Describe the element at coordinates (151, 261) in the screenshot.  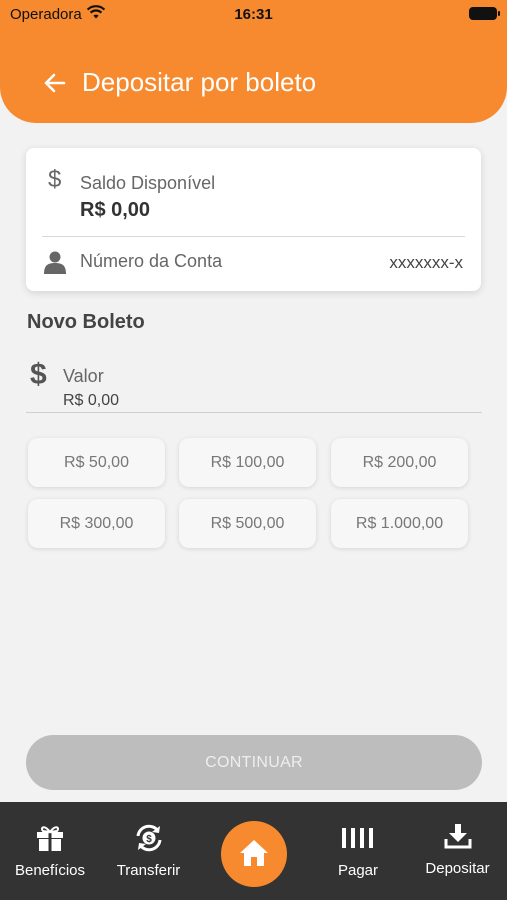
I see `conta-label: Número da Conta` at that location.